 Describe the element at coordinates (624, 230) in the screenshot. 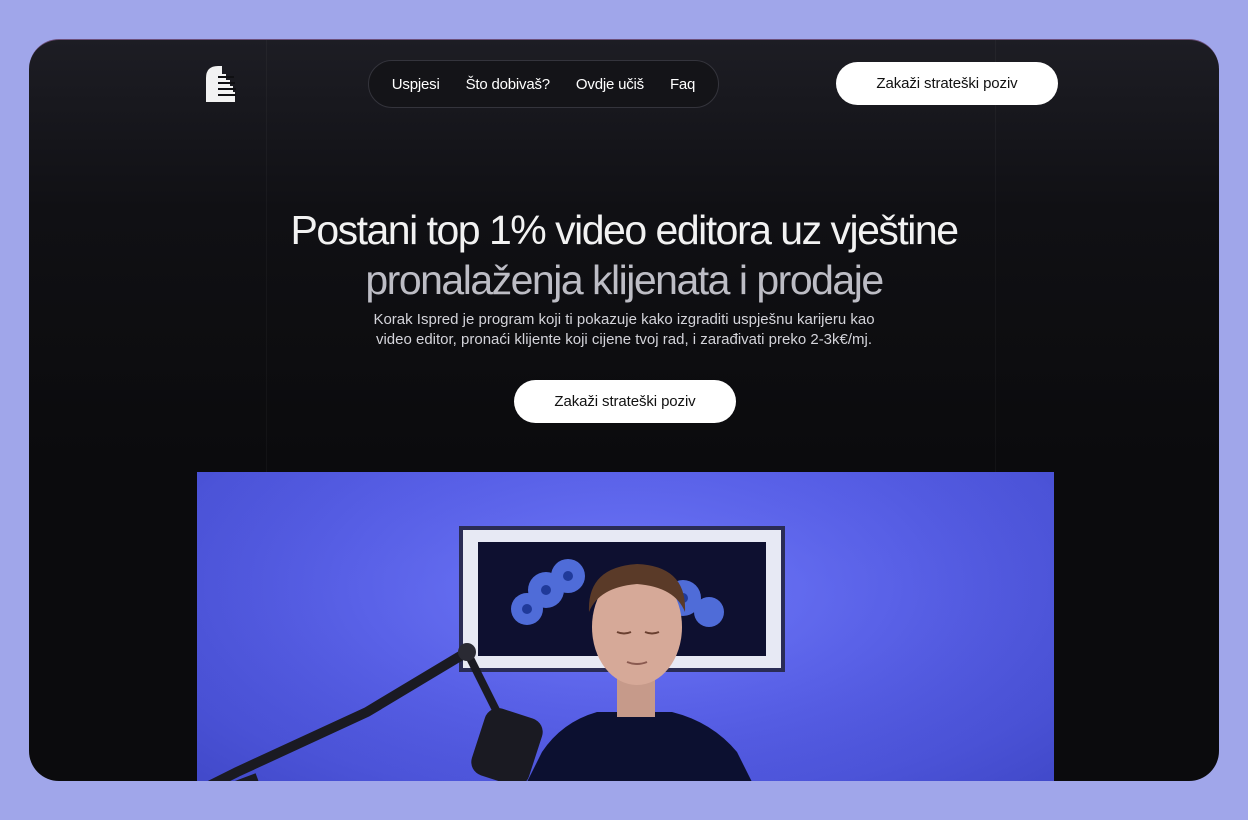

I see `hero-title-line-1: Postani top 1% video editora uz vještine` at that location.